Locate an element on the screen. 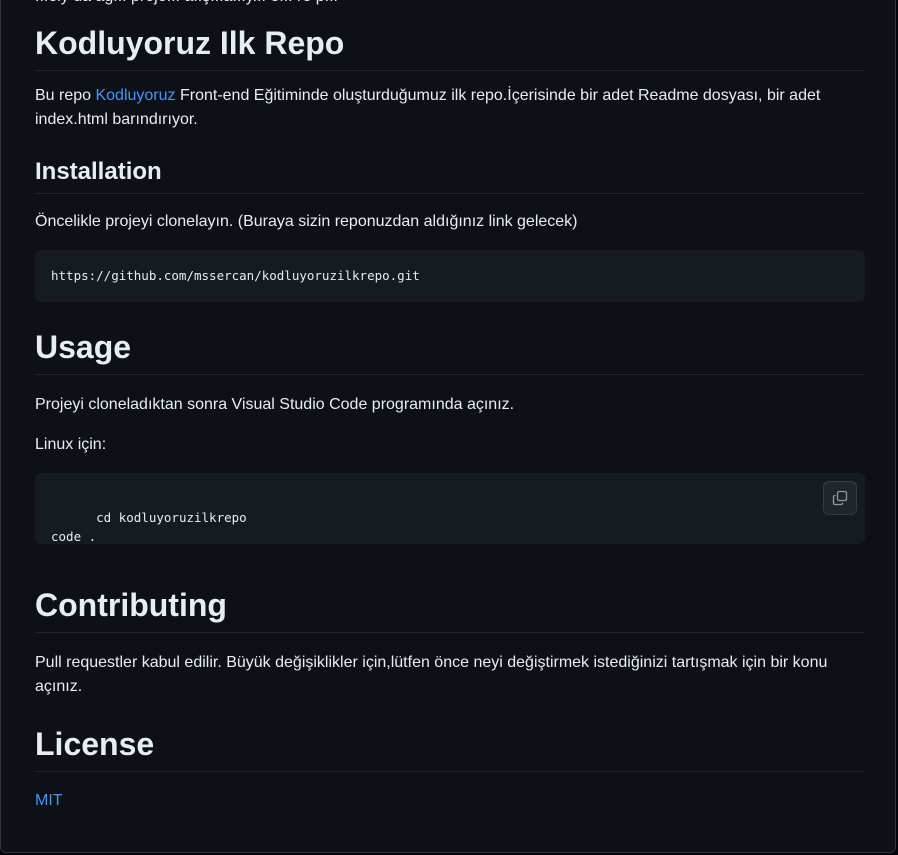 Image resolution: width=898 pixels, height=855 pixels. installation-heading: Installation is located at coordinates (450, 175).